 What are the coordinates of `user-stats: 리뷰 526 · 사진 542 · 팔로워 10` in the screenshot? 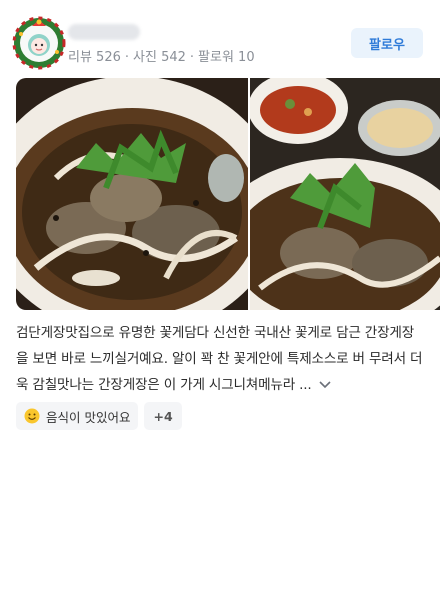 It's located at (161, 55).